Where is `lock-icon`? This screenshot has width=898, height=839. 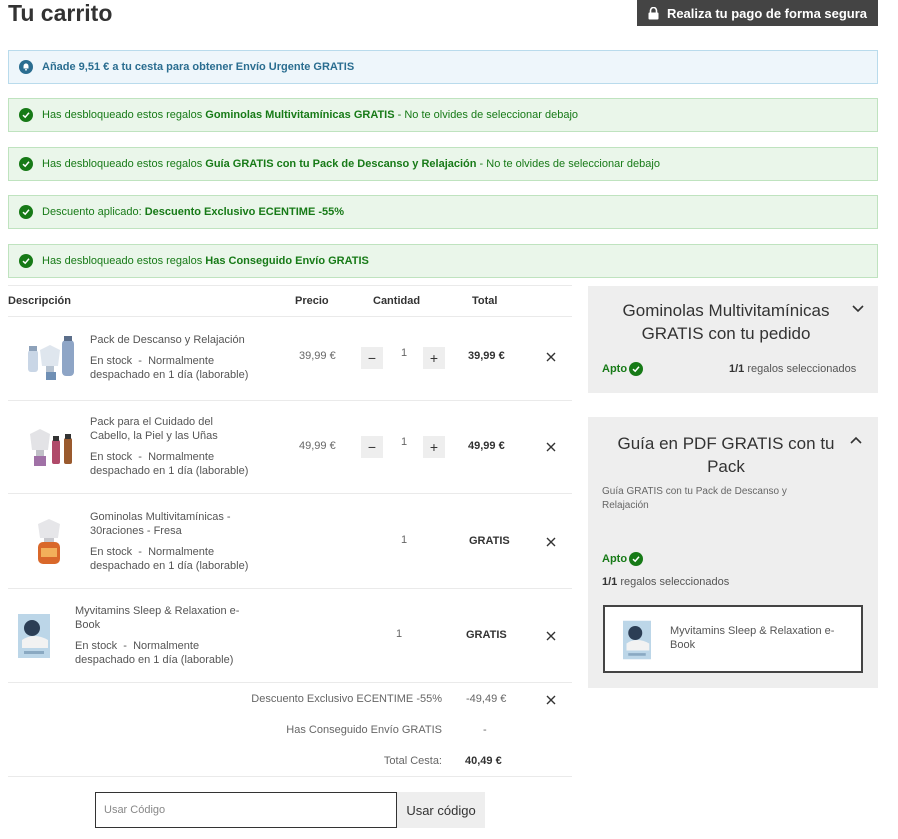 lock-icon is located at coordinates (653, 12).